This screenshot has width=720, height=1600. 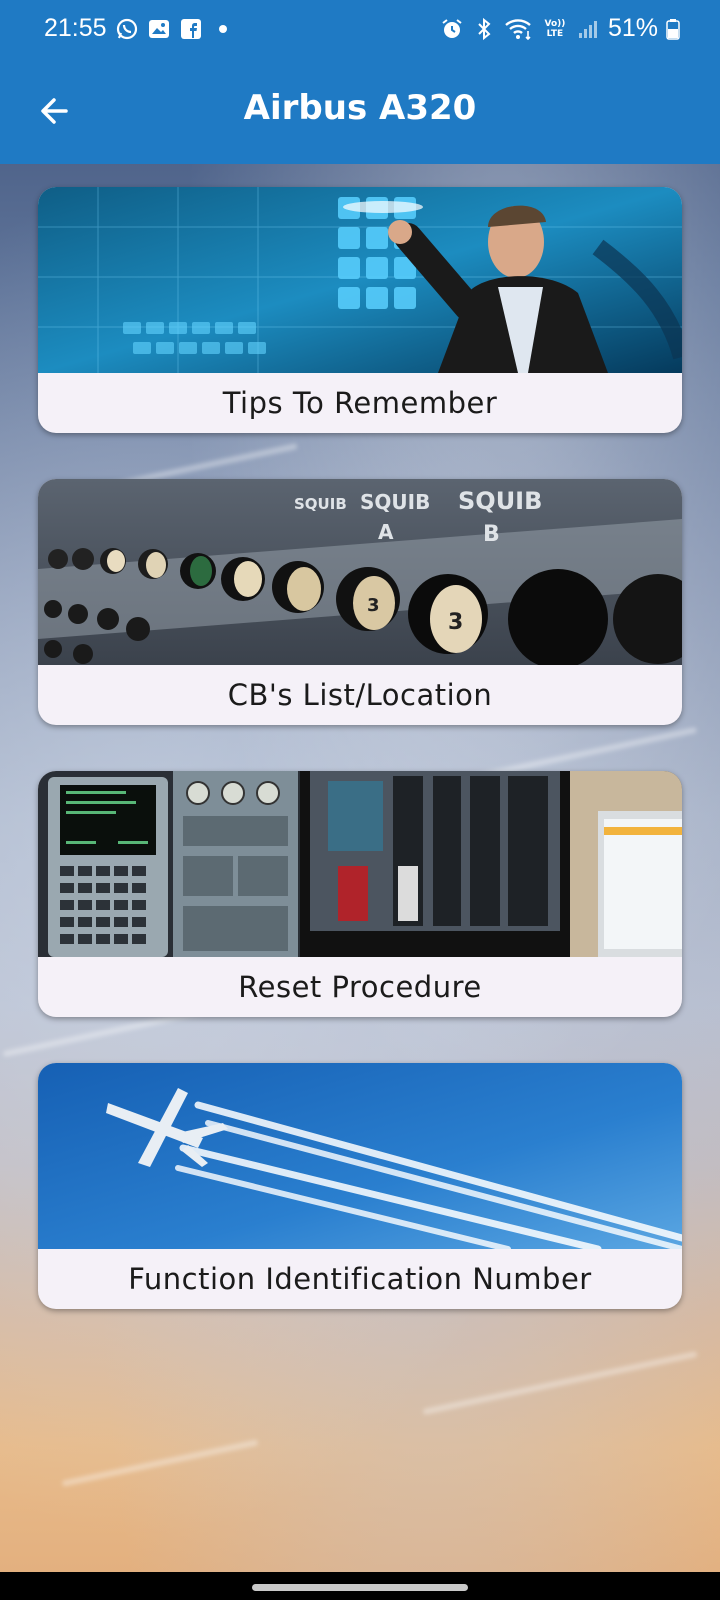 What do you see at coordinates (360, 403) in the screenshot?
I see `card-label: Tips To Remember` at bounding box center [360, 403].